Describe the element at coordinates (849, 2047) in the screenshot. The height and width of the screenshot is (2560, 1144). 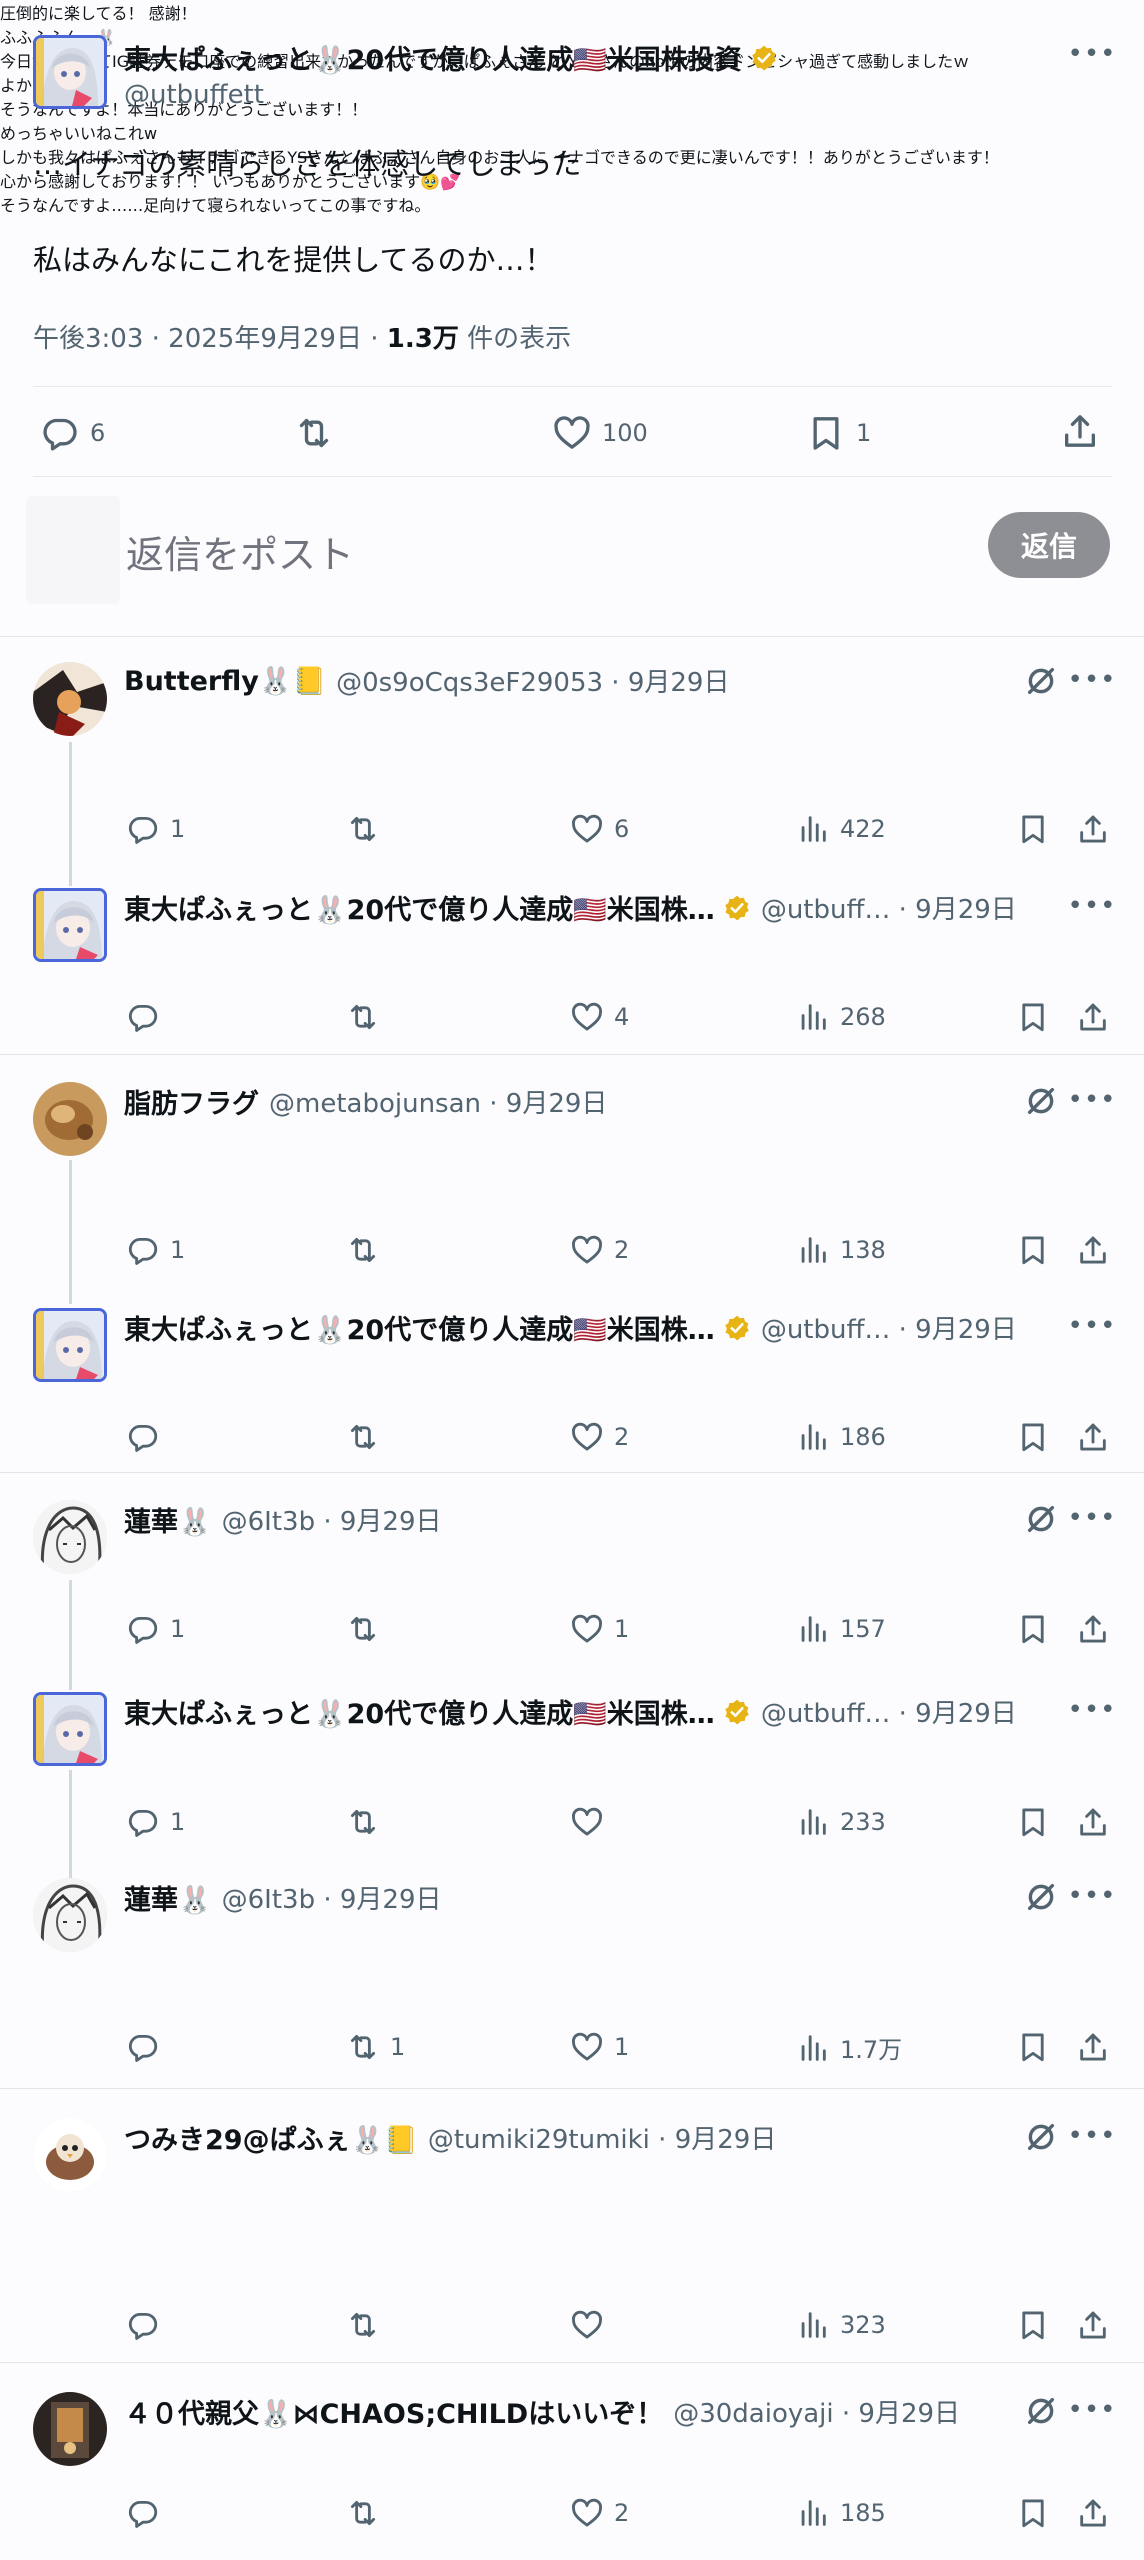
I see `views-button: 1.7万` at that location.